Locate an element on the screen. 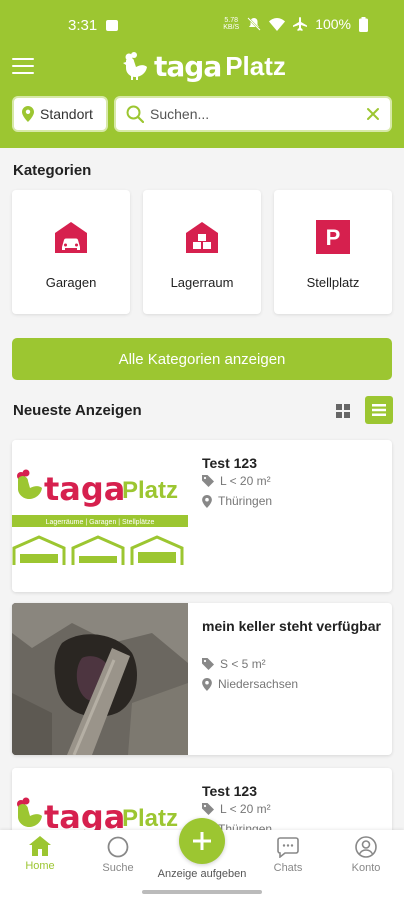  category-stellplatz: P Stellplatz is located at coordinates (333, 252).